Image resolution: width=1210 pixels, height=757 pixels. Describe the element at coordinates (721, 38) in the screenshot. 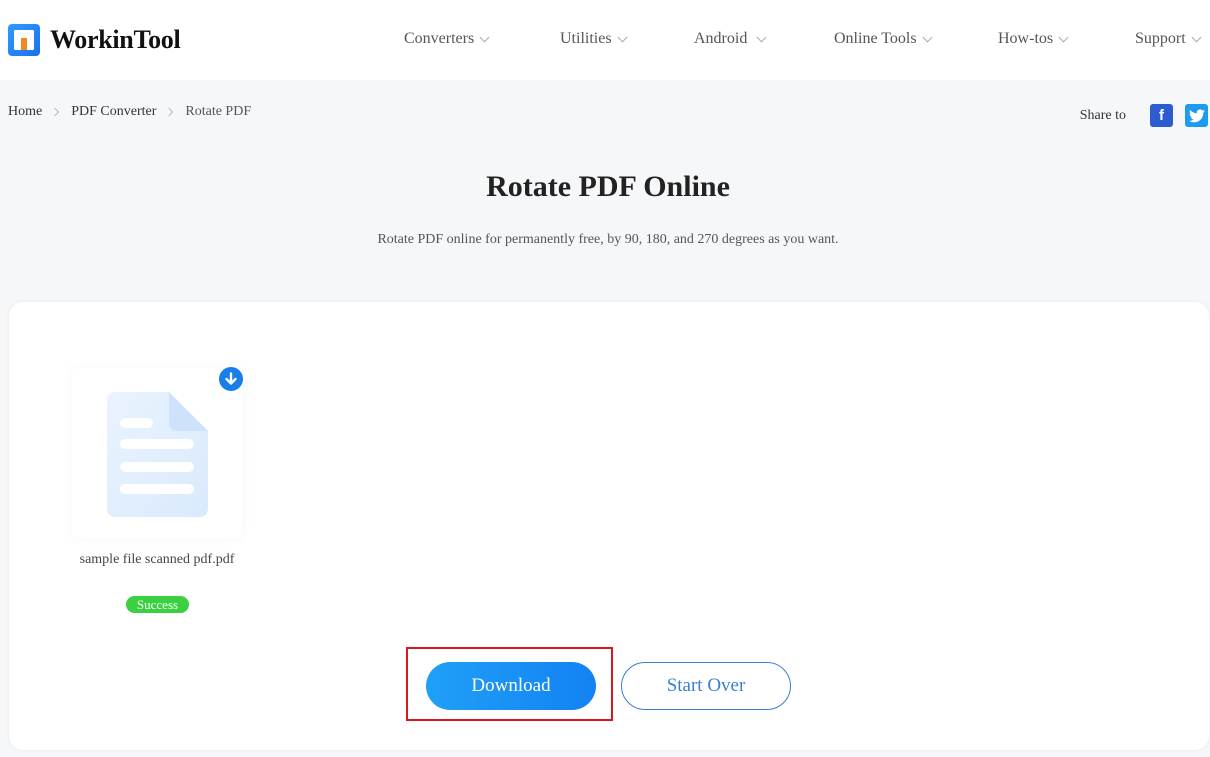

I see `nav-label: Android` at that location.